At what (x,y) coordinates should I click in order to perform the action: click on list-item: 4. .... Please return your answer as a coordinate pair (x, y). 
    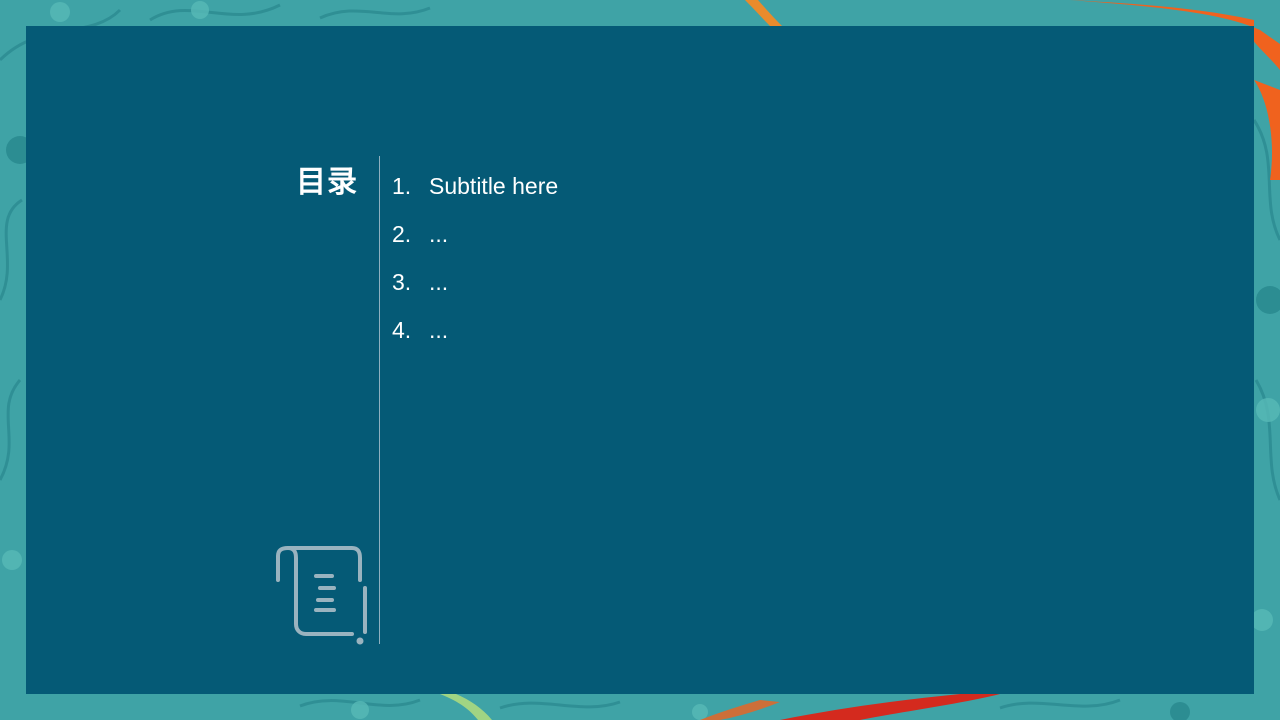
    Looking at the image, I should click on (475, 330).